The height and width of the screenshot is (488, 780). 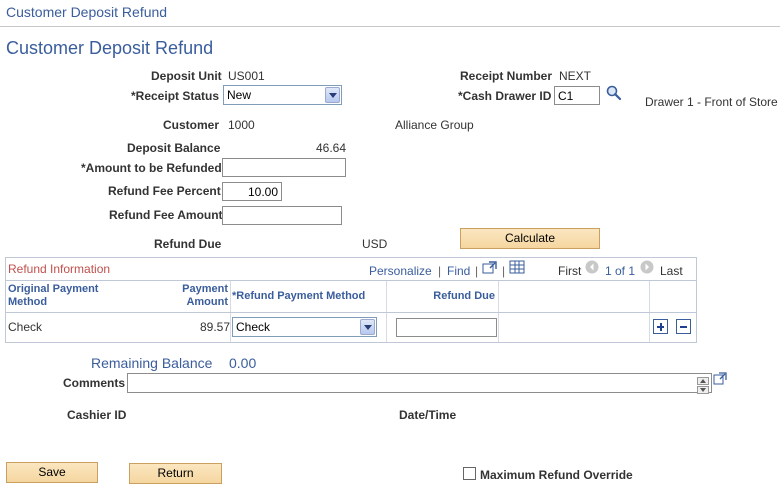 I want to click on lookup-icon, so click(x=614, y=93).